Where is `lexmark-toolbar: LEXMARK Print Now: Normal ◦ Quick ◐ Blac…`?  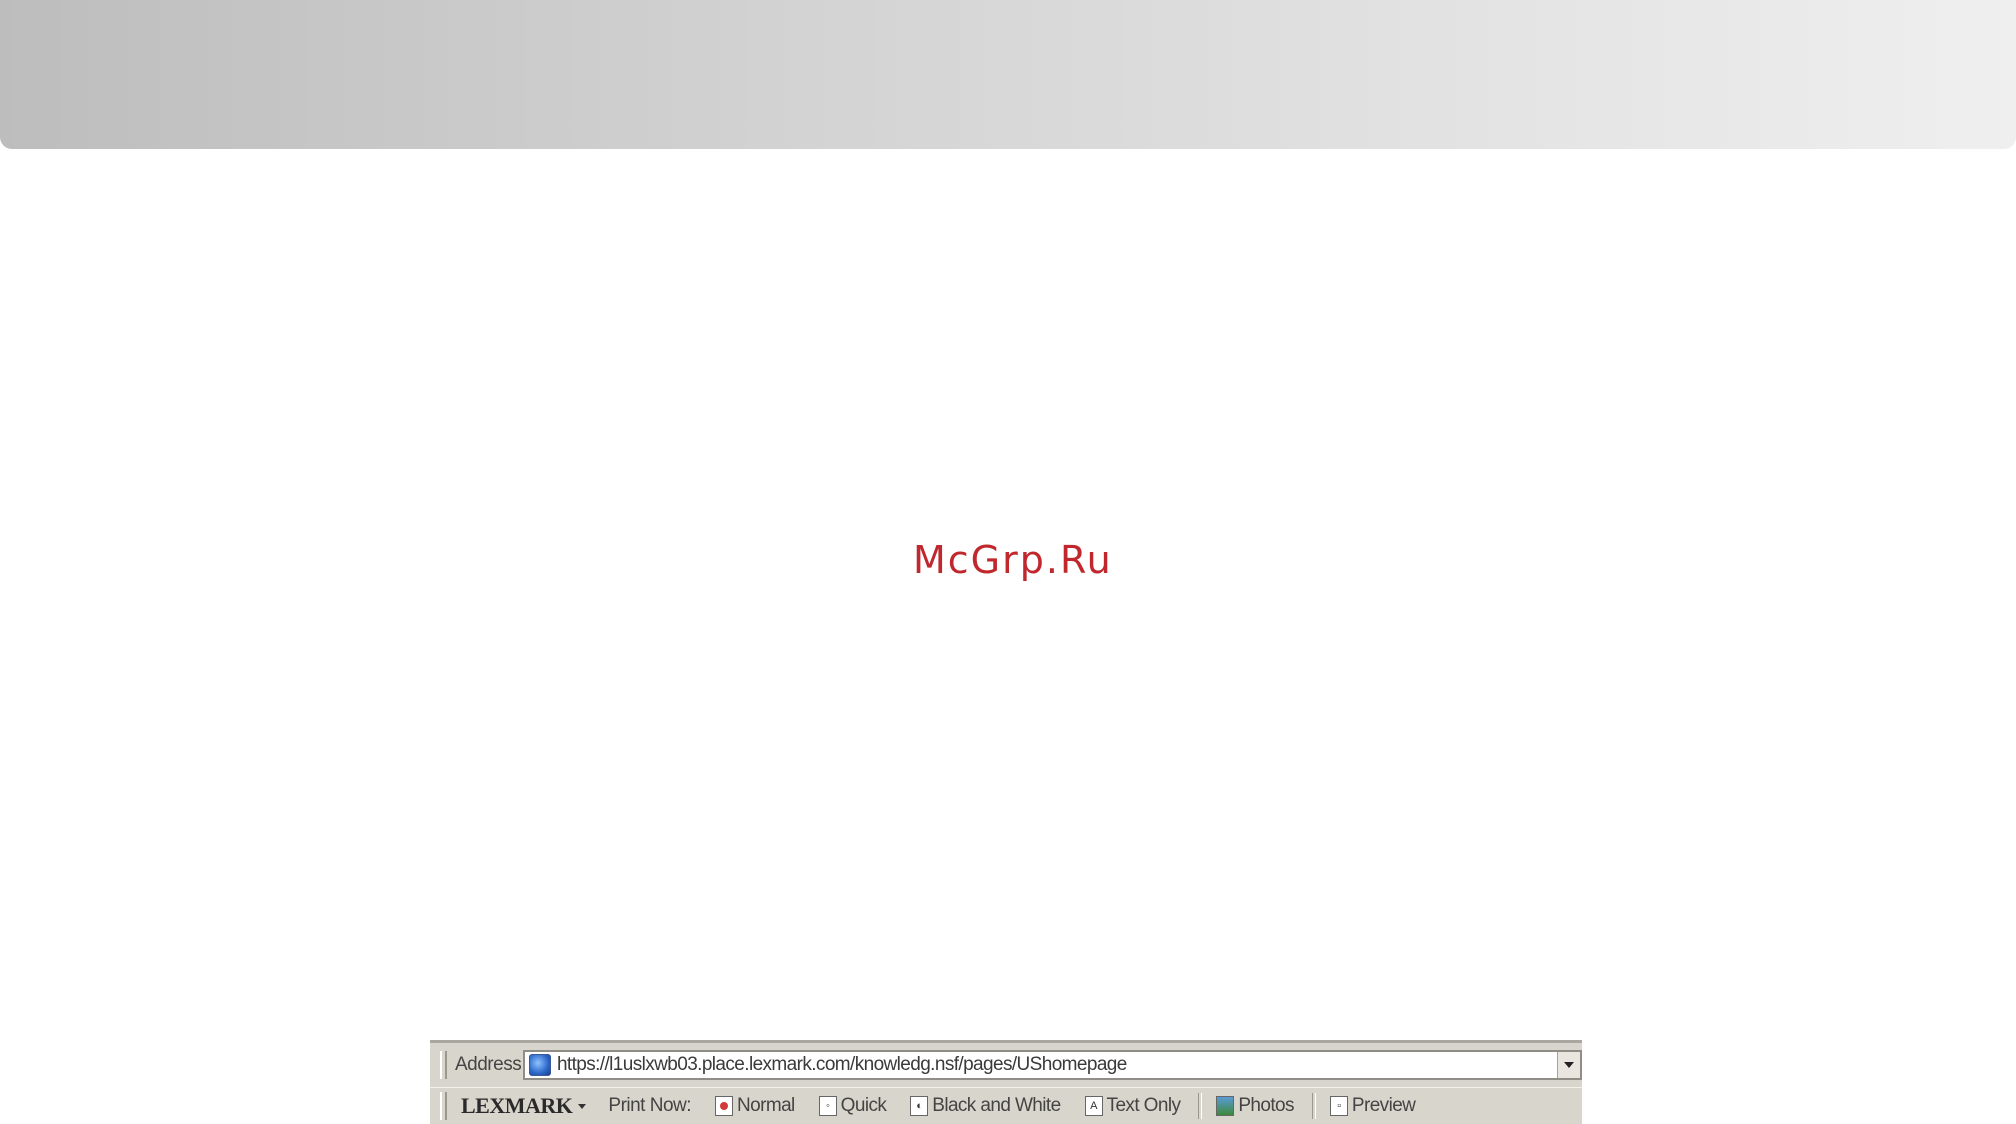
lexmark-toolbar: LEXMARK Print Now: Normal ◦ Quick ◐ Blac… is located at coordinates (1006, 1105).